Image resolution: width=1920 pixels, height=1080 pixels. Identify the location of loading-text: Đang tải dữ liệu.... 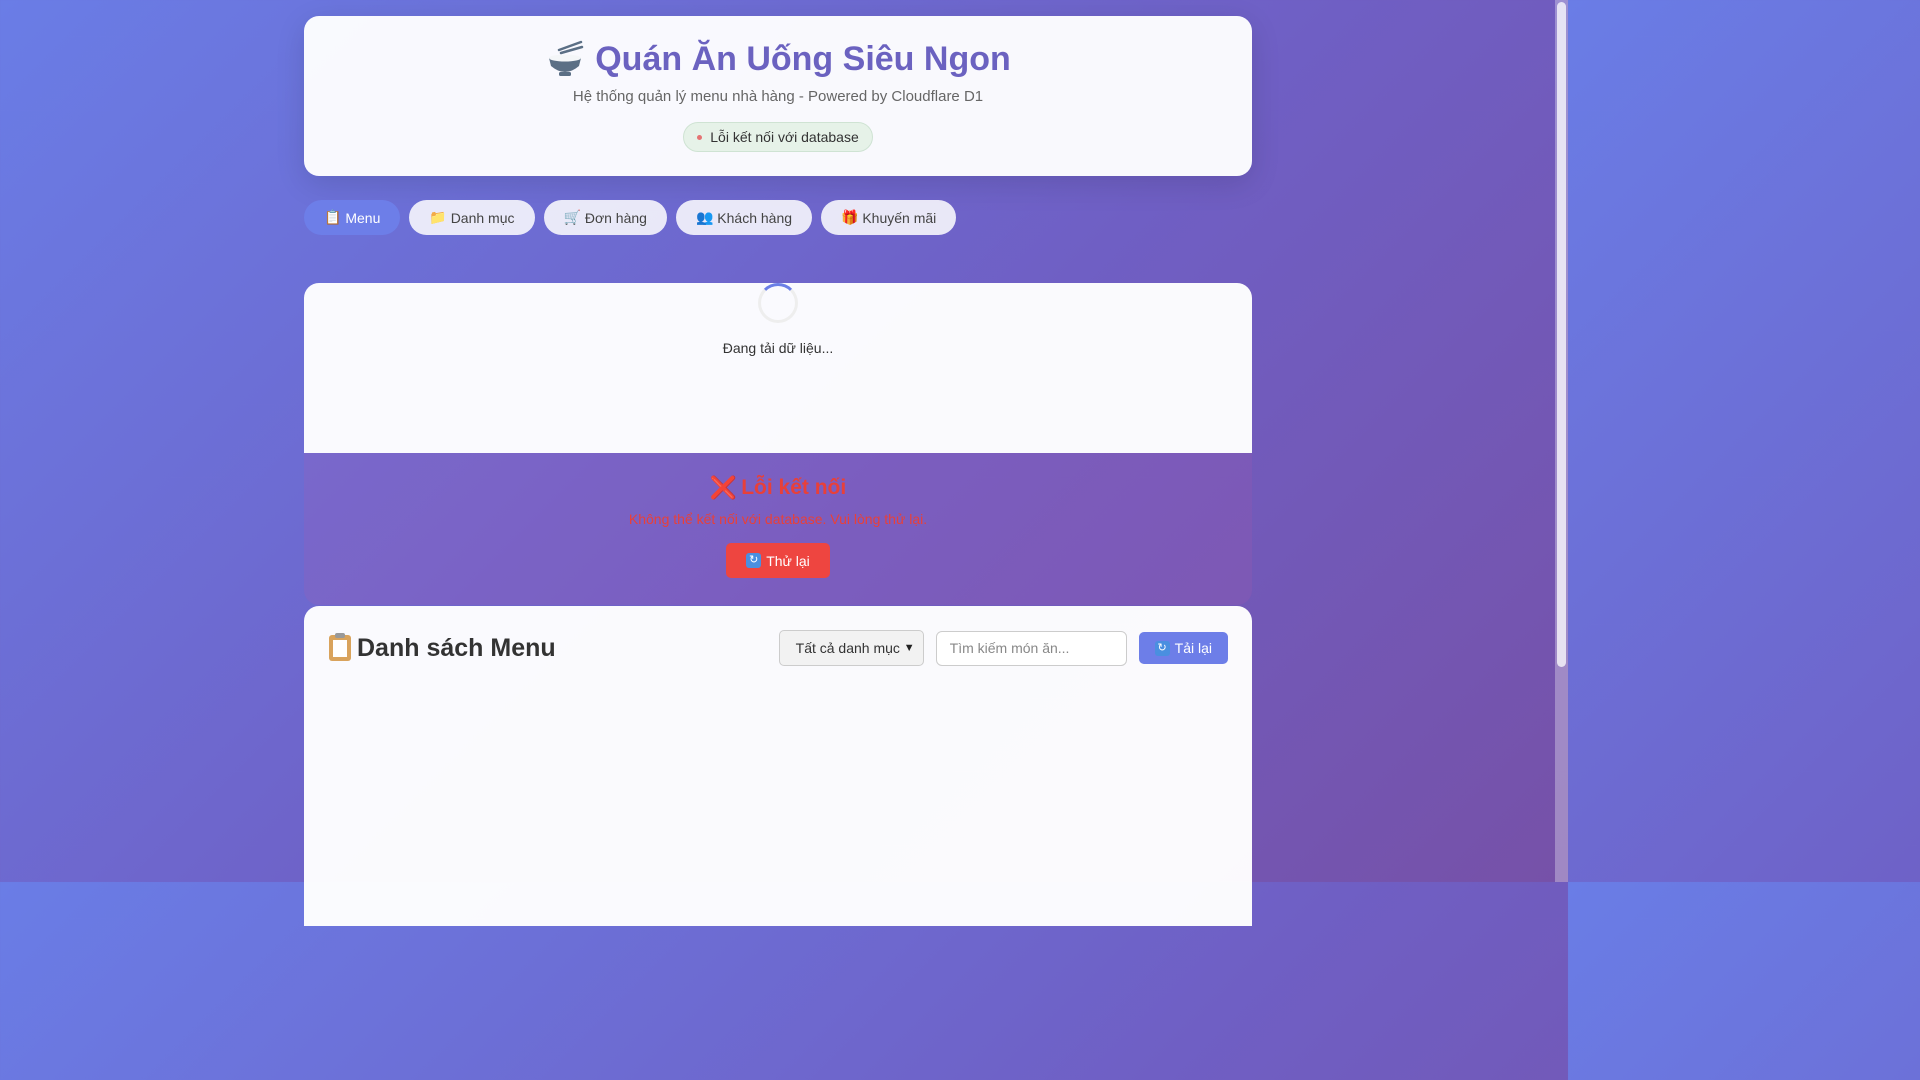
(778, 348).